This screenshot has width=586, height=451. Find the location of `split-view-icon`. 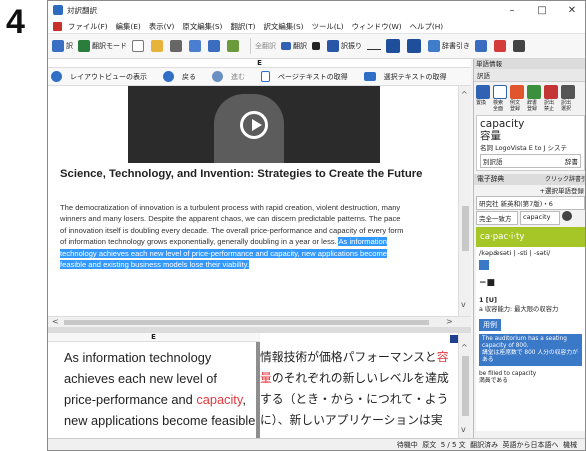

split-view-icon is located at coordinates (393, 46).